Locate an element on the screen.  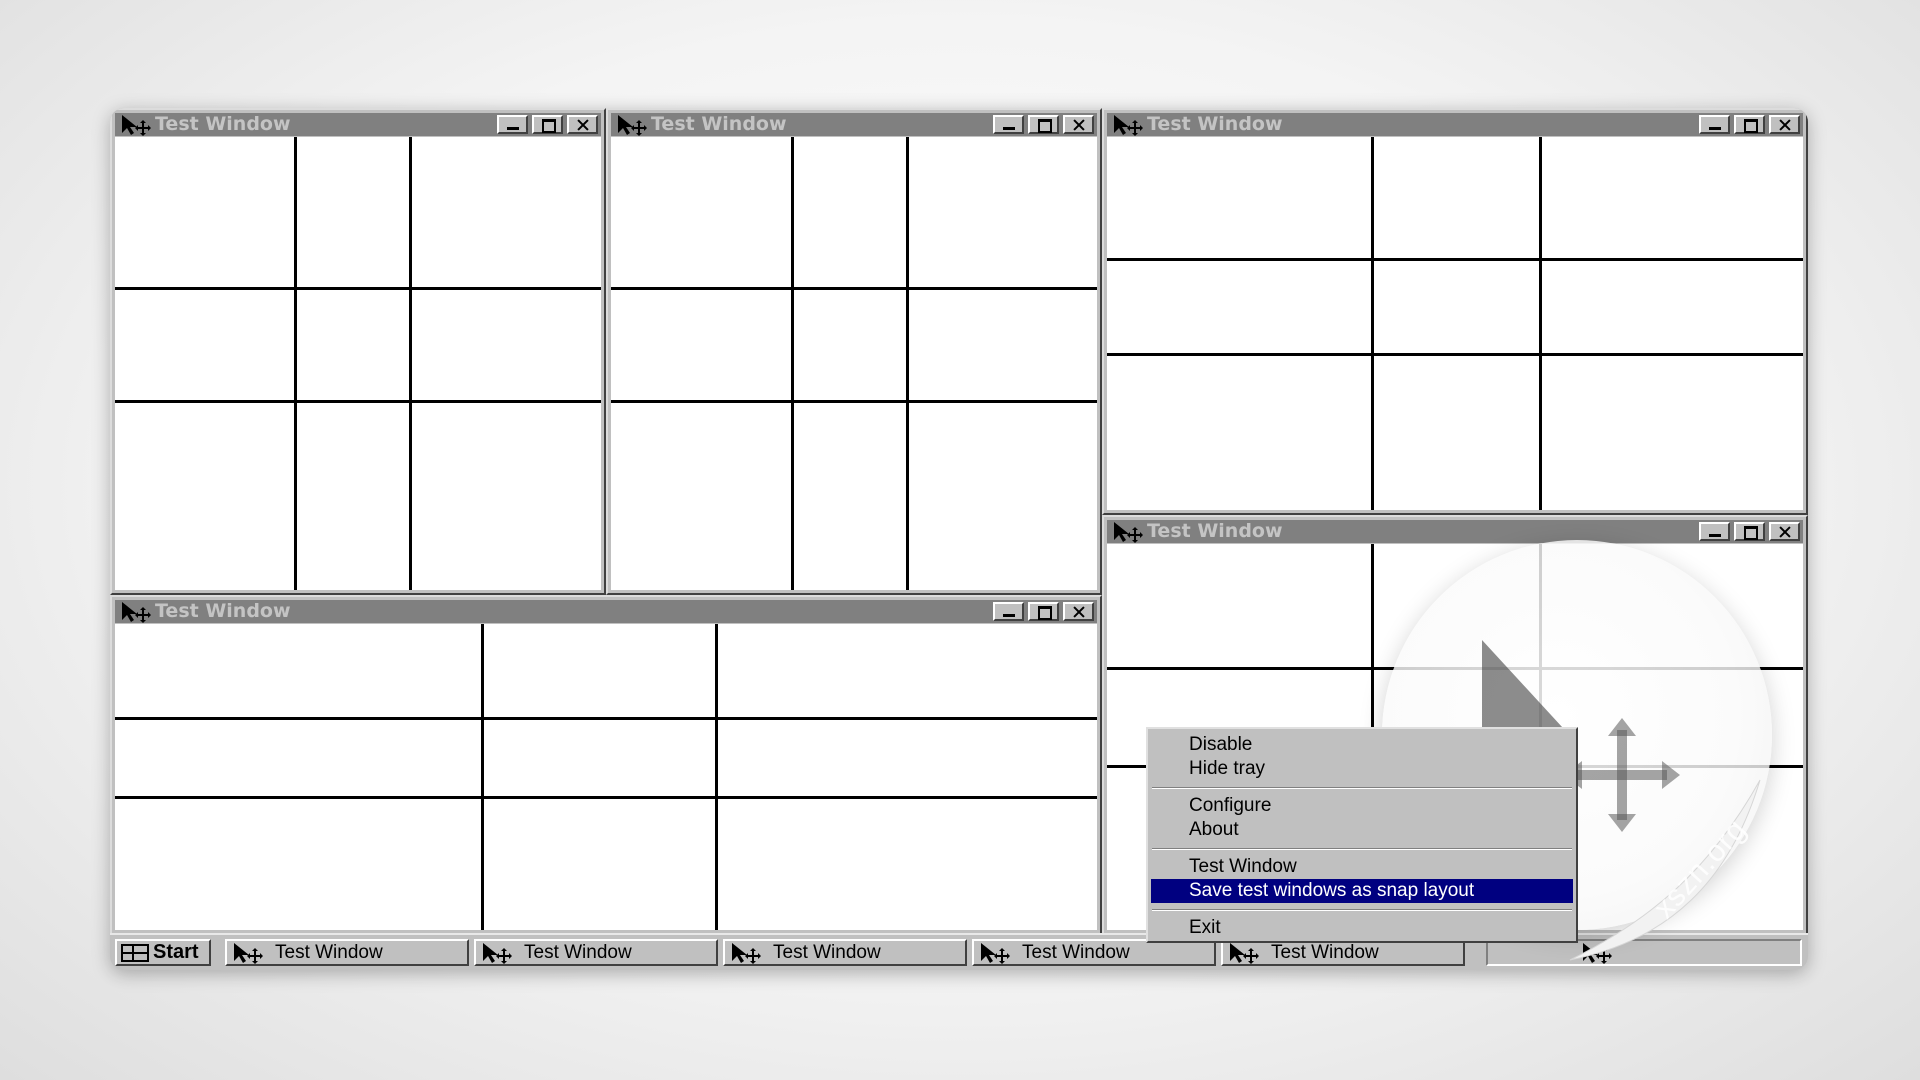
menu-item-disable: Disable is located at coordinates (1362, 745).